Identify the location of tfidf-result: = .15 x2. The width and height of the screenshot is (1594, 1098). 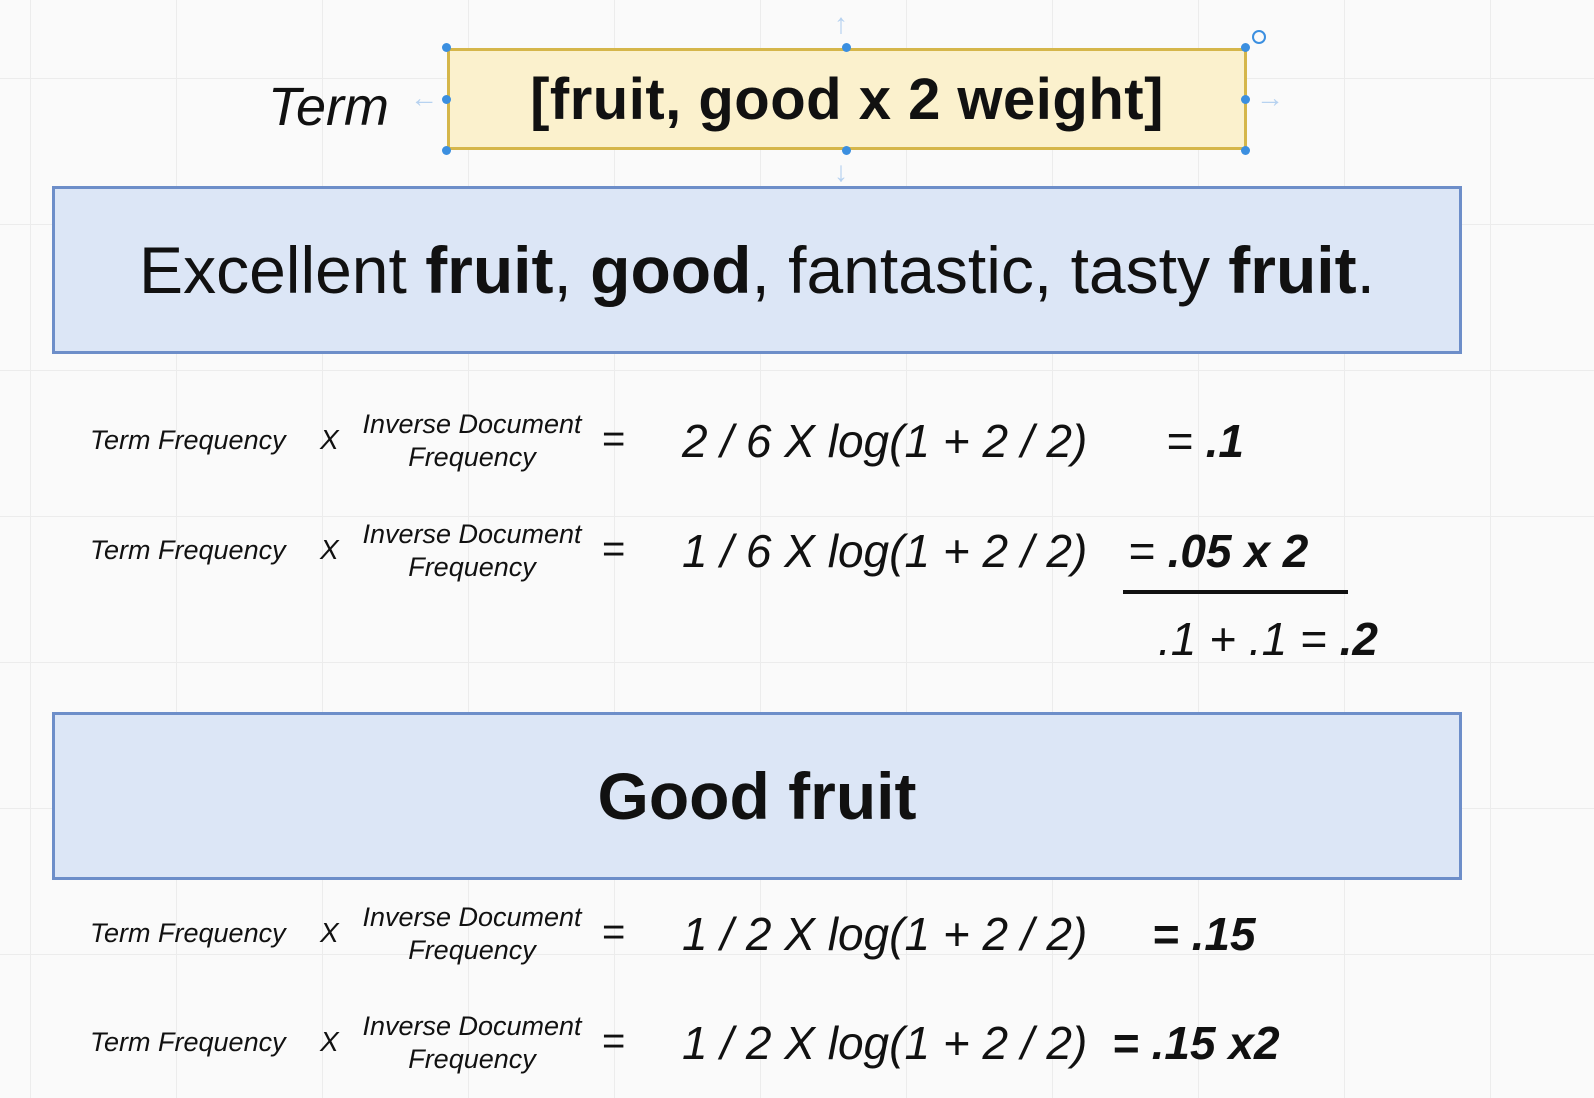
(1196, 1043).